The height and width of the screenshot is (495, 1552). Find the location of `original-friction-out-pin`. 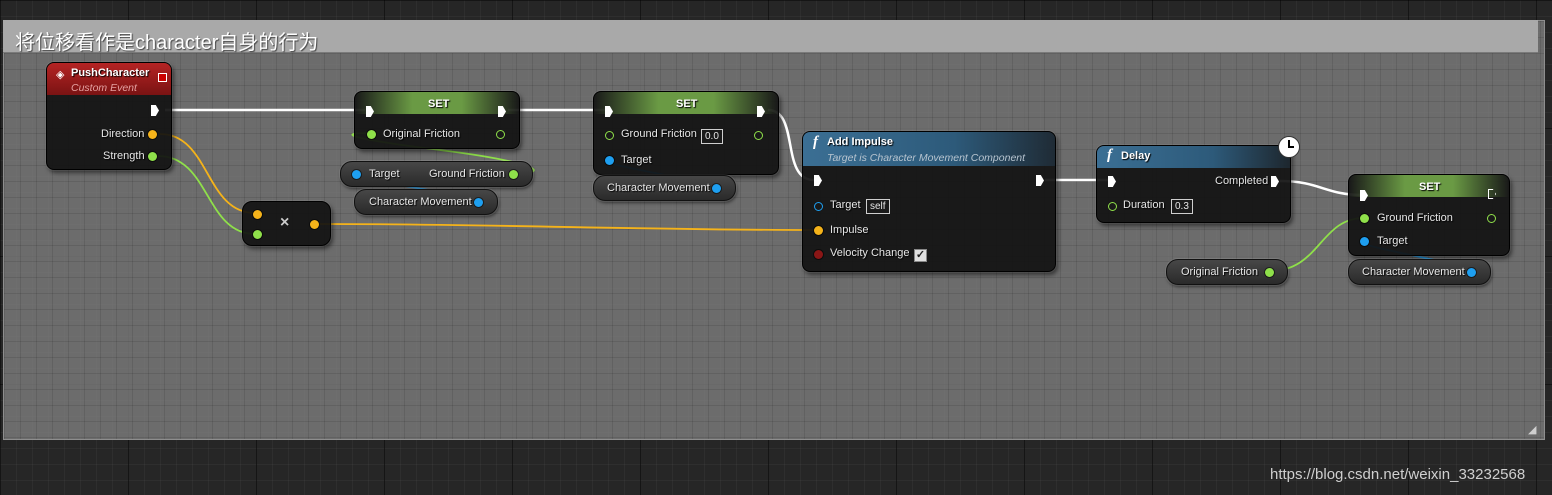

original-friction-out-pin is located at coordinates (500, 134).